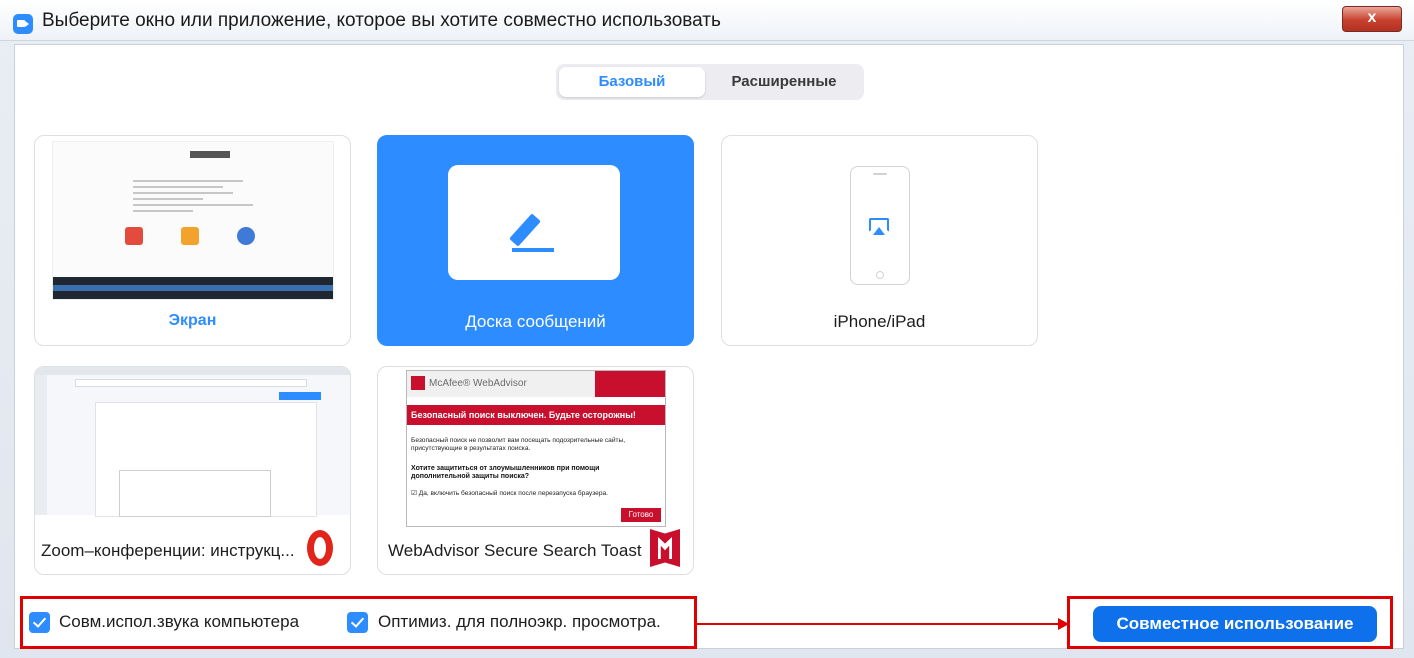  I want to click on share-option-screen: Экран, so click(192, 240).